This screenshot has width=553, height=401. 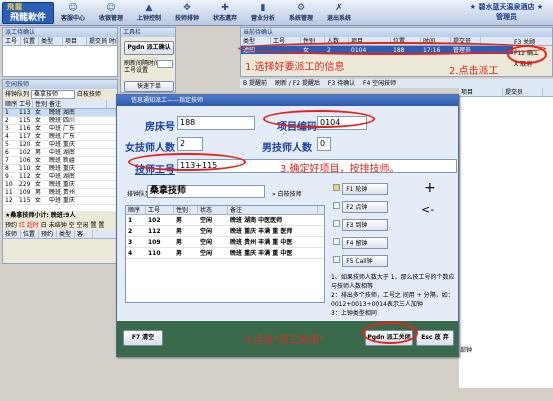 I want to click on status-tabs: 预约 红 超时 白 未结钟 空 空闲 置 置, so click(x=60, y=225).